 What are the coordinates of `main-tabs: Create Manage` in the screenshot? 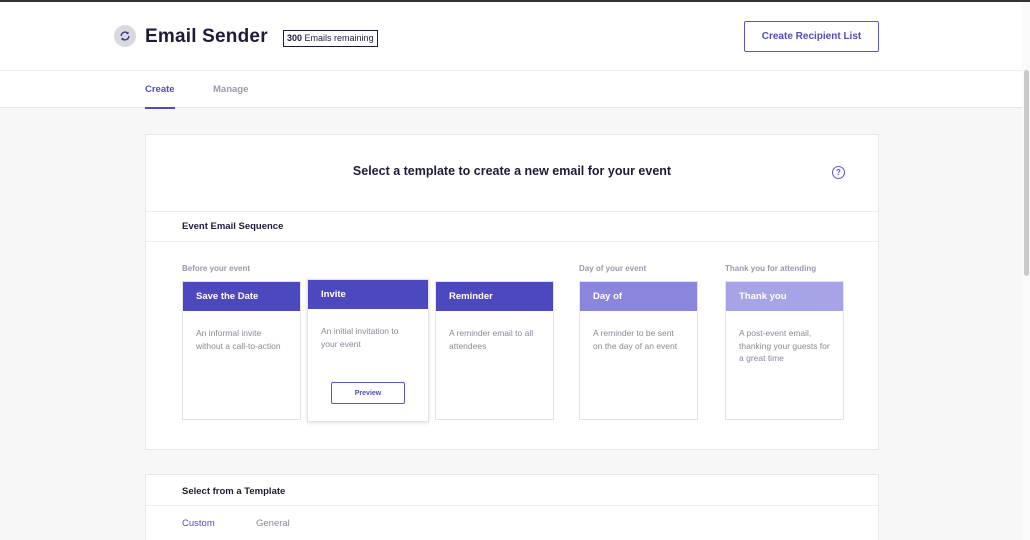 It's located at (511, 89).